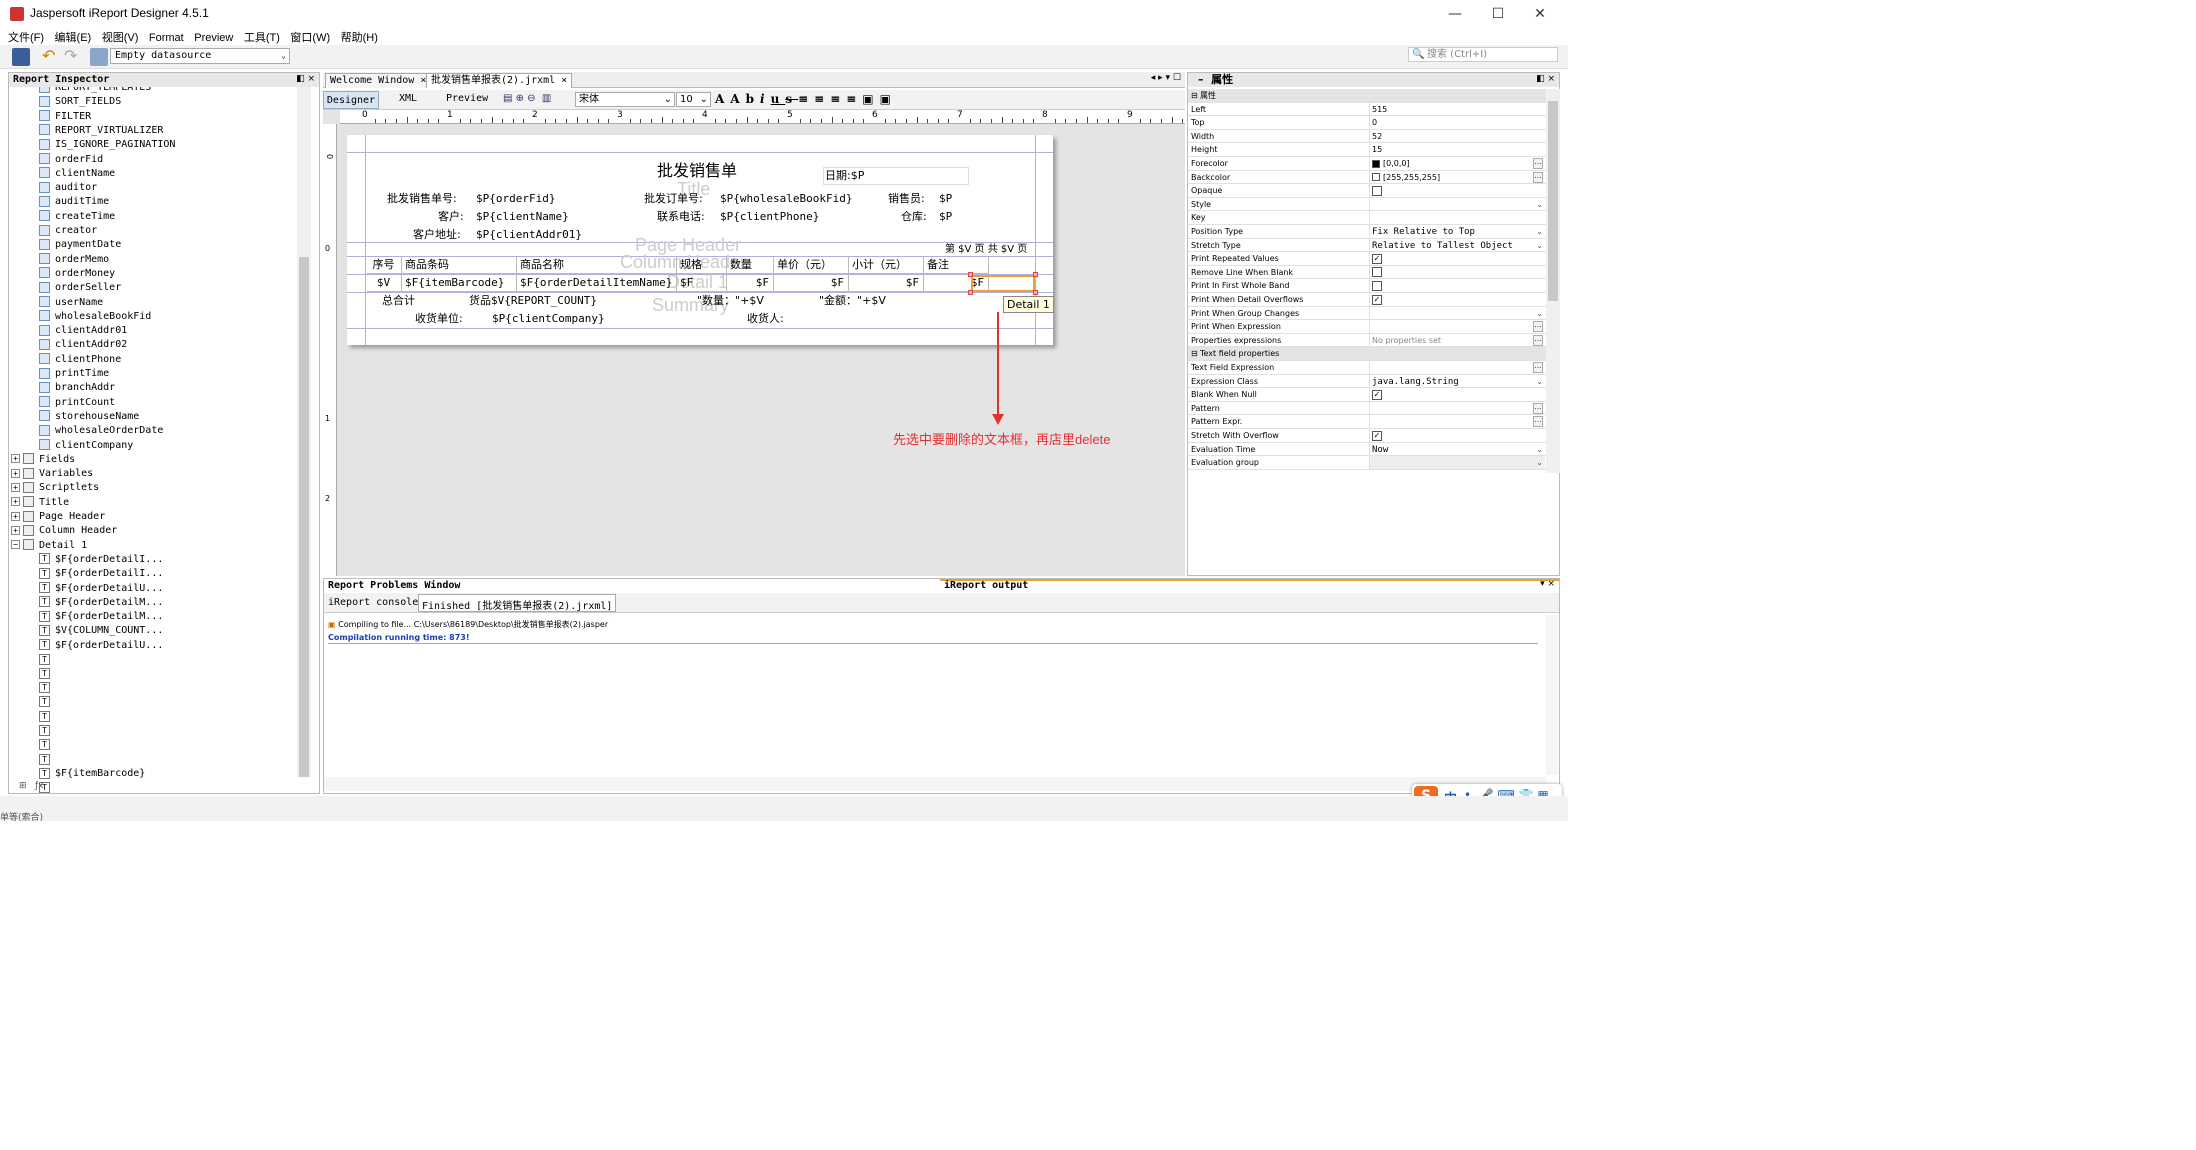 This screenshot has width=2196, height=1150. What do you see at coordinates (77, 174) in the screenshot?
I see `tree-item-parameter: clientName` at bounding box center [77, 174].